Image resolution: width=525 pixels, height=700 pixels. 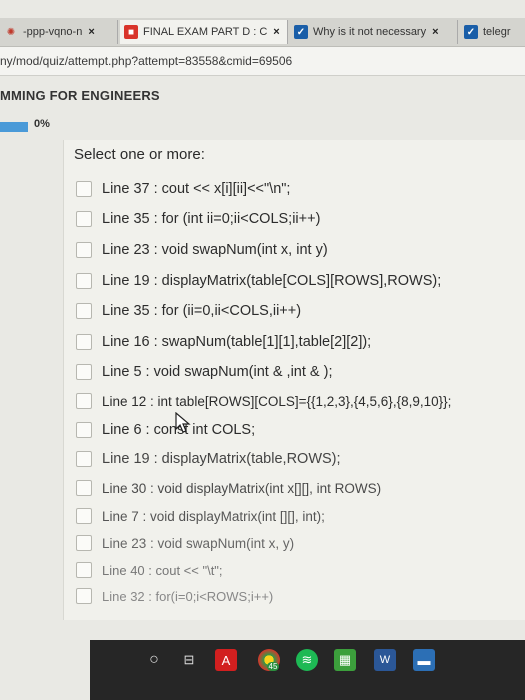 What do you see at coordinates (370, 32) in the screenshot?
I see `tab-title: Why is it not necessary` at bounding box center [370, 32].